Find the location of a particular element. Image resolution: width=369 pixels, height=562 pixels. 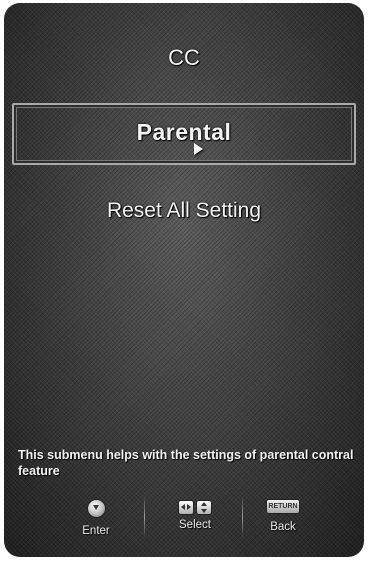

select-hint: Select is located at coordinates (195, 515).